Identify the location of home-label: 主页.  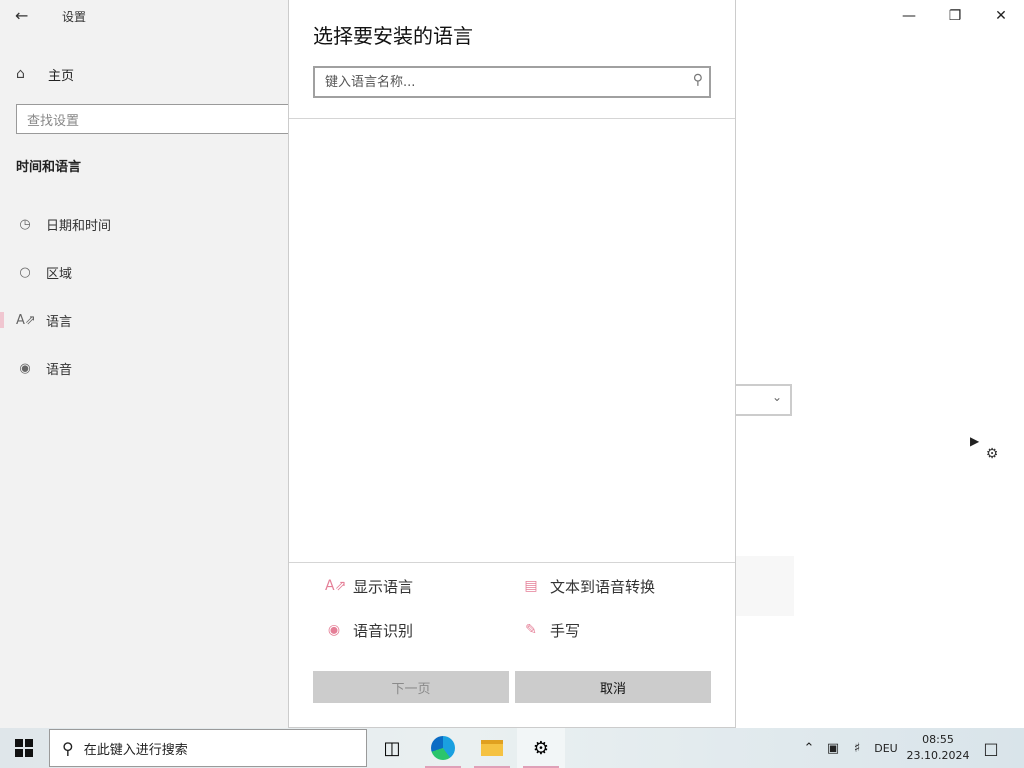
(61, 76).